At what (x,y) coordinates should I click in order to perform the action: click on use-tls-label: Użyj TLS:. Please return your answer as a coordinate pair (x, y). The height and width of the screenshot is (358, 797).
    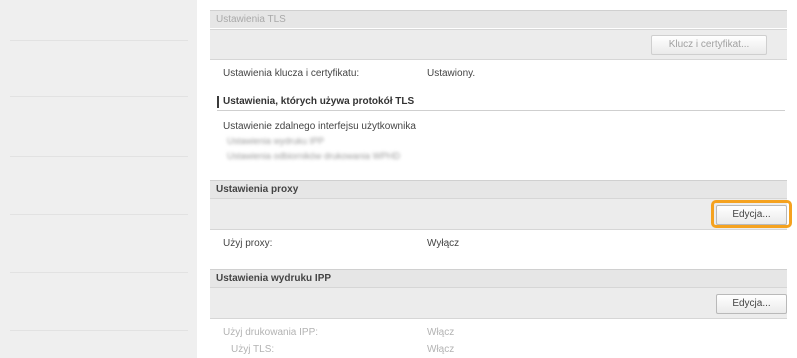
    Looking at the image, I should click on (253, 349).